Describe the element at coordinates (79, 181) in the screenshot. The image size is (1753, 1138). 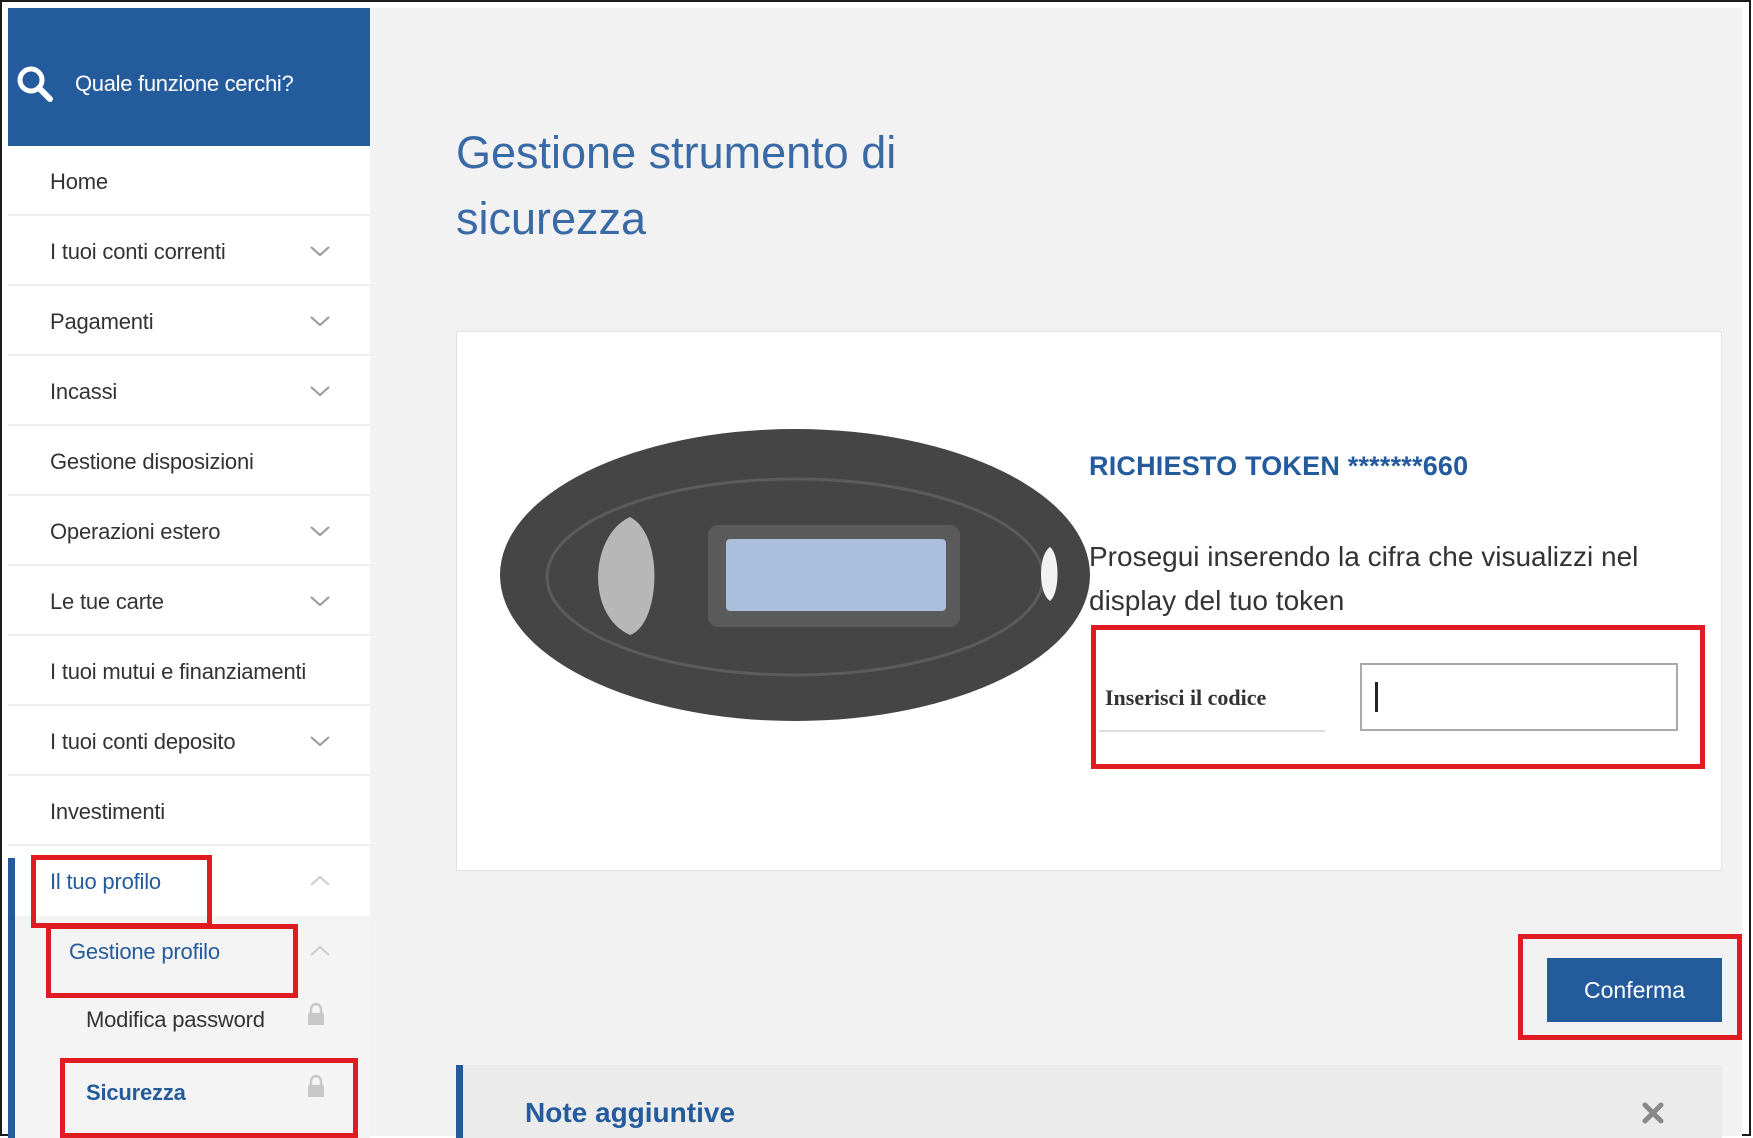
I see `sidebar-item-label: Home` at that location.